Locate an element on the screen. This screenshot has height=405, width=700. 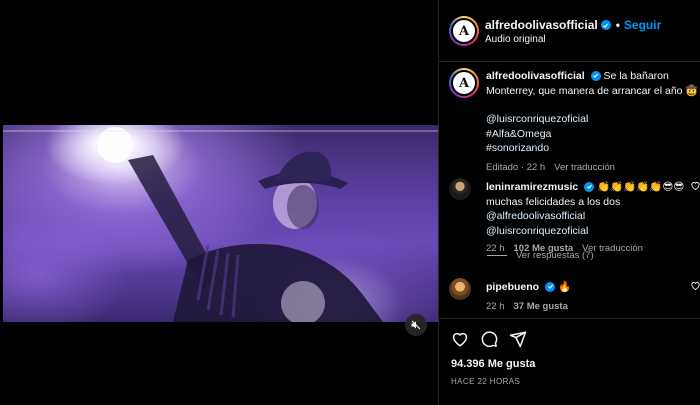
author-row: alfredoolivasofficial • Seguir is located at coordinates (573, 25).